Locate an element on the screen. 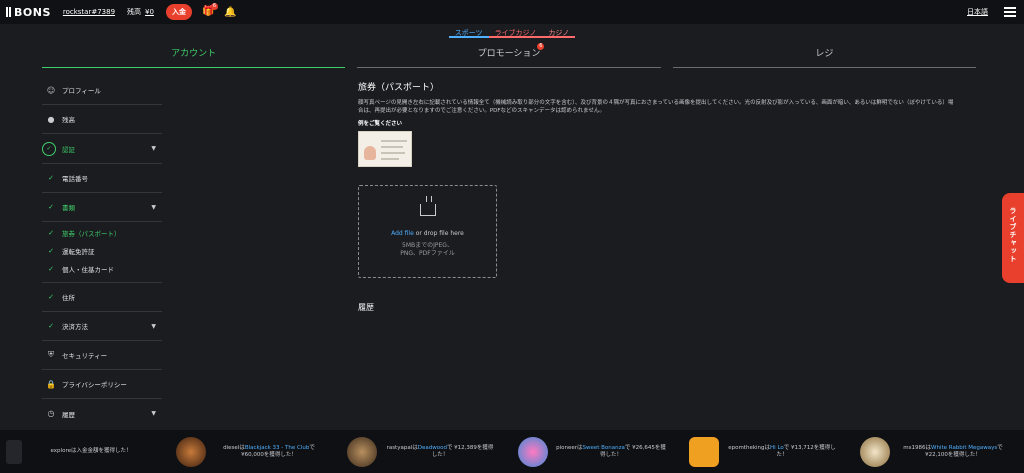 Image resolution: width=1024 pixels, height=473 pixels. ticker-game: Deadwood is located at coordinates (432, 448).